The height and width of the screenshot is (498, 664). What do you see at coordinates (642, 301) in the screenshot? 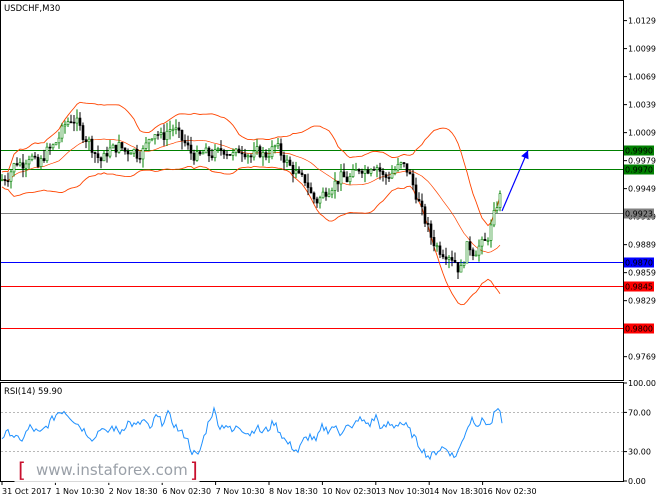
I see `y-tick-label: 0.9829` at bounding box center [642, 301].